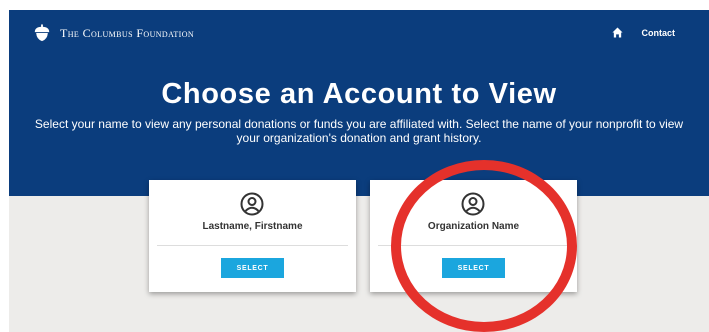 Image resolution: width=709 pixels, height=332 pixels. Describe the element at coordinates (252, 226) in the screenshot. I see `account-name: Lastname, Firstname` at that location.